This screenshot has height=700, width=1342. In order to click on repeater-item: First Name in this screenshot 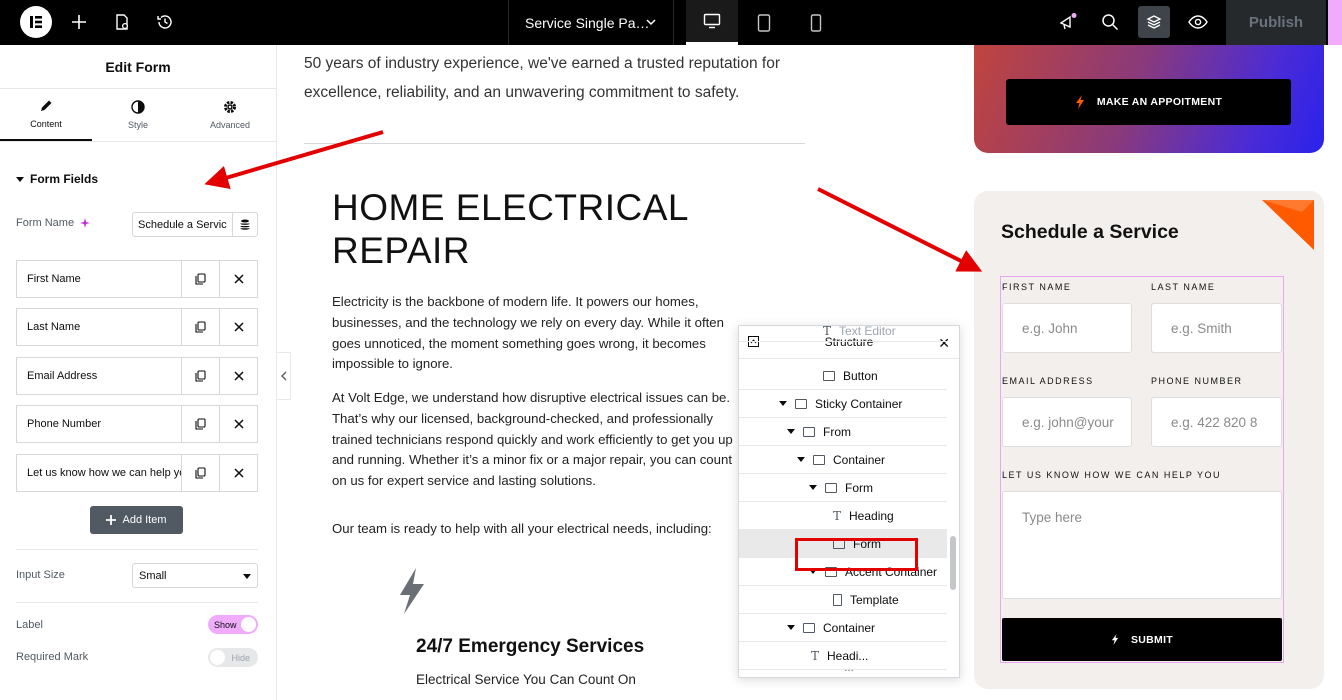, I will do `click(137, 279)`.